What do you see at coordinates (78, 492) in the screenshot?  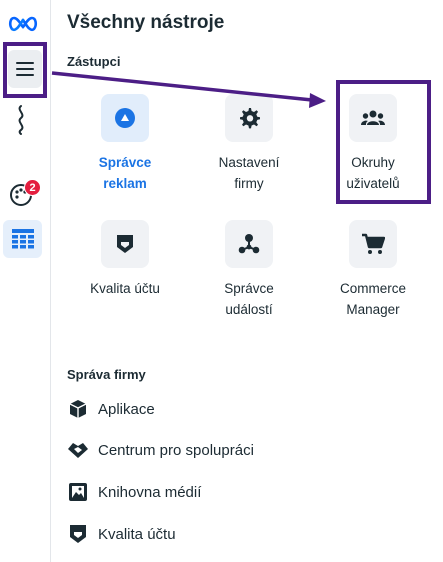 I see `media-library-icon` at bounding box center [78, 492].